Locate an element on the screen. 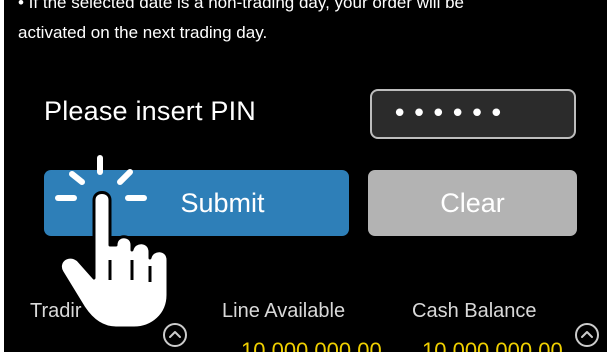 This screenshot has width=611, height=356. clear-button-label: Clear is located at coordinates (472, 202).